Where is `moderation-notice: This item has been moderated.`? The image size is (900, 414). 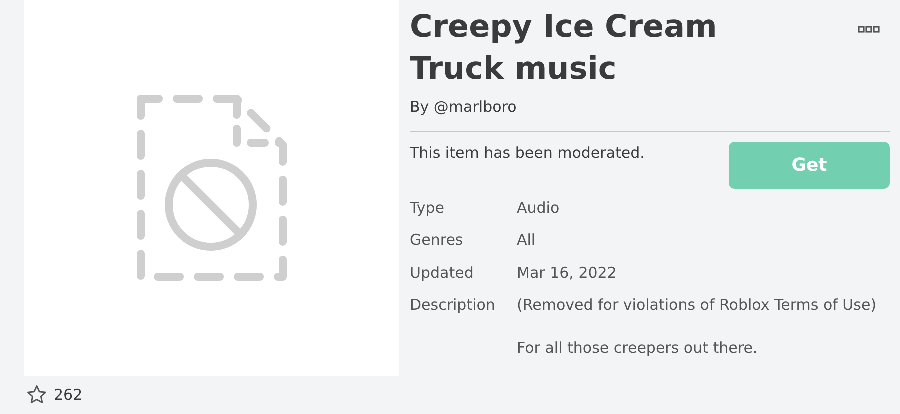
moderation-notice: This item has been moderated. is located at coordinates (527, 153).